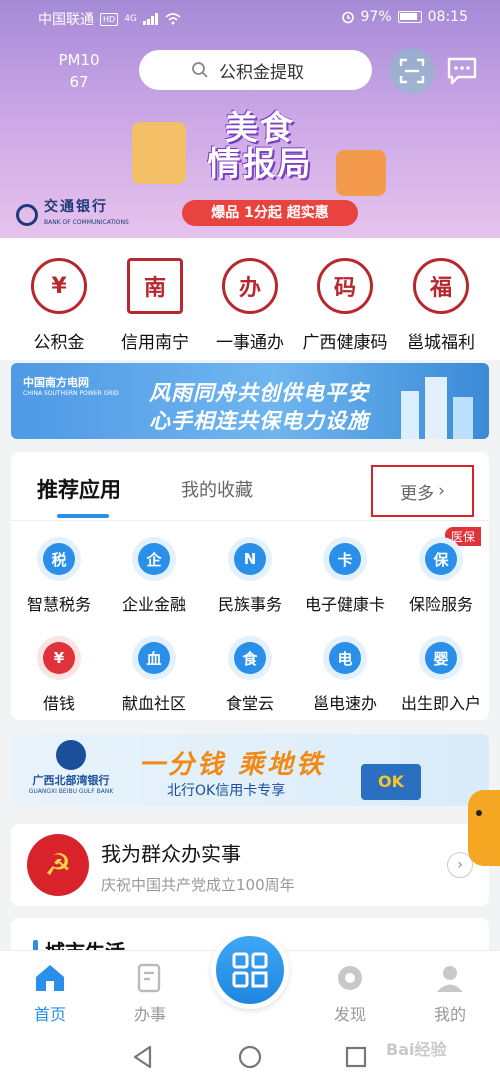  What do you see at coordinates (83, 516) in the screenshot?
I see `active-tab-indicator` at bounding box center [83, 516].